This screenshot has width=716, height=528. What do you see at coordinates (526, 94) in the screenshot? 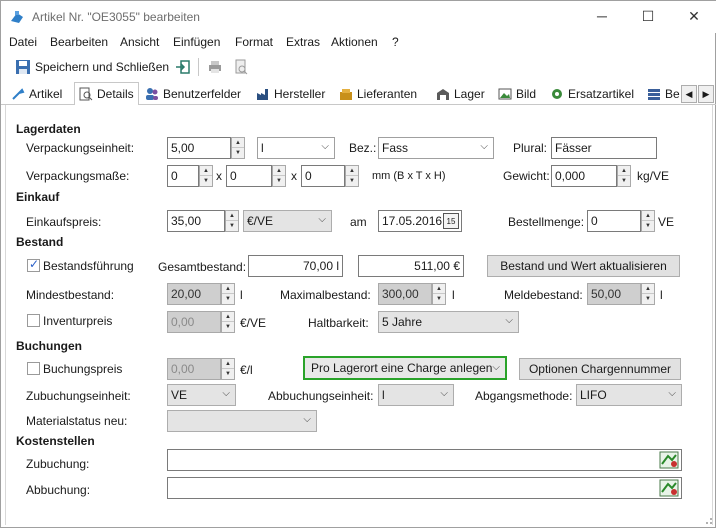
I see `tab-bild-label: Bild` at bounding box center [526, 94].